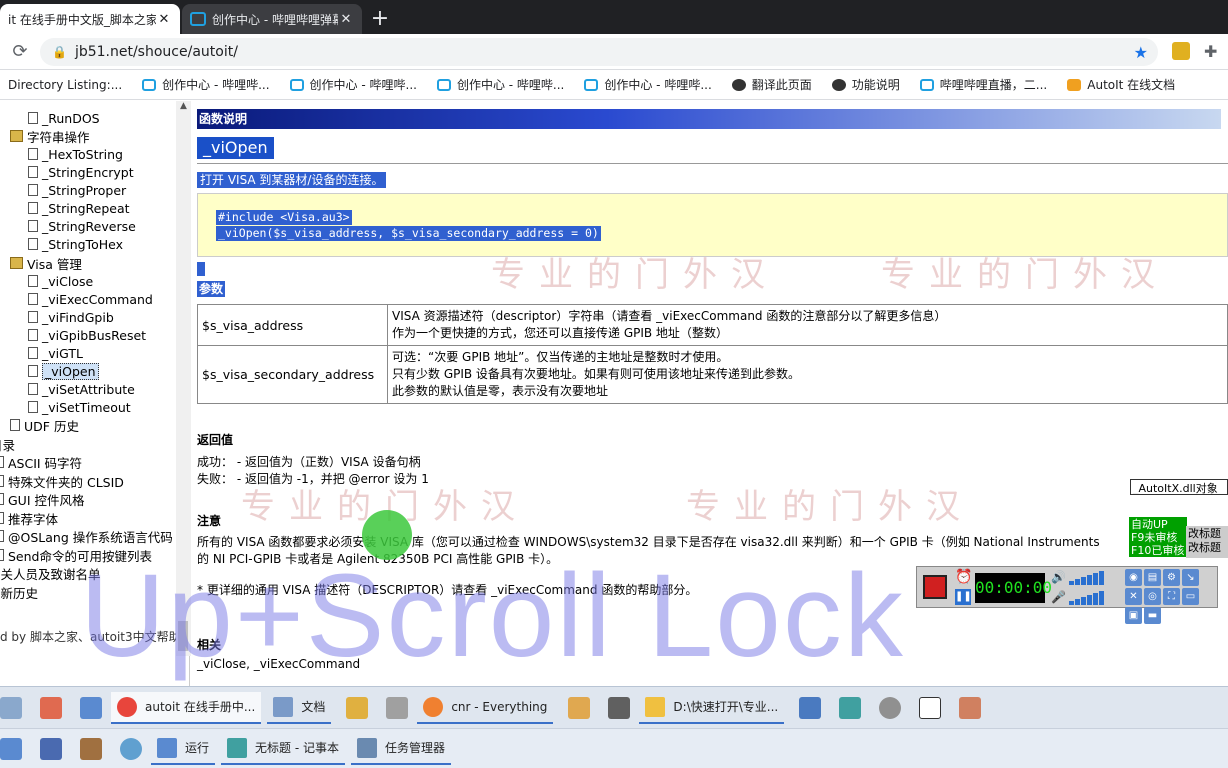  I want to click on bookmark-star-icon: ★, so click(1141, 52).